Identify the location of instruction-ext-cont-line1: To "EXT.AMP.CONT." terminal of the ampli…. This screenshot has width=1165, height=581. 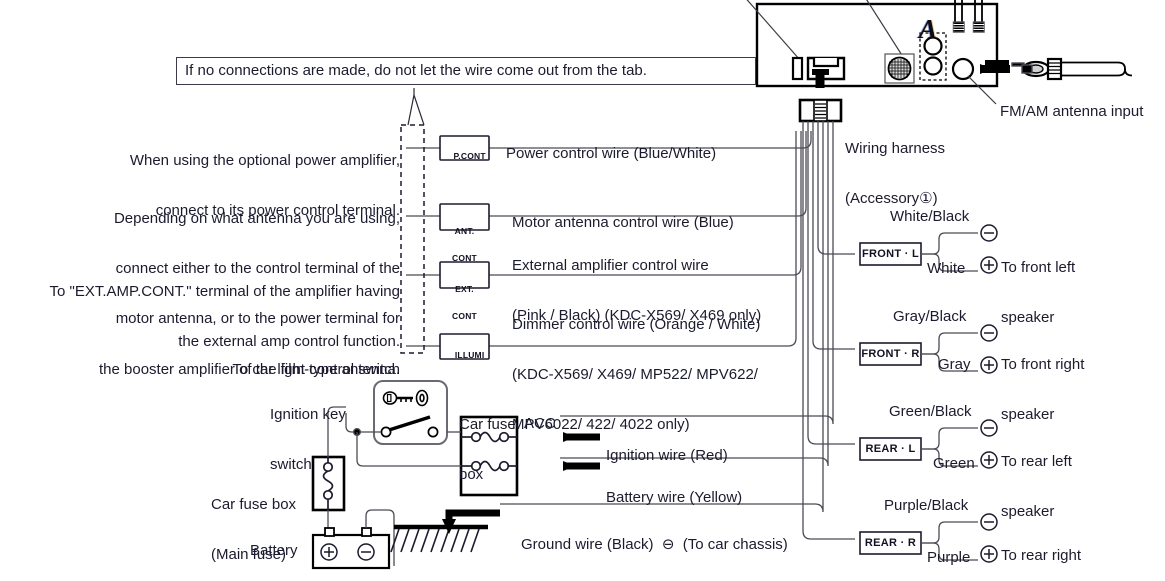
(224, 291).